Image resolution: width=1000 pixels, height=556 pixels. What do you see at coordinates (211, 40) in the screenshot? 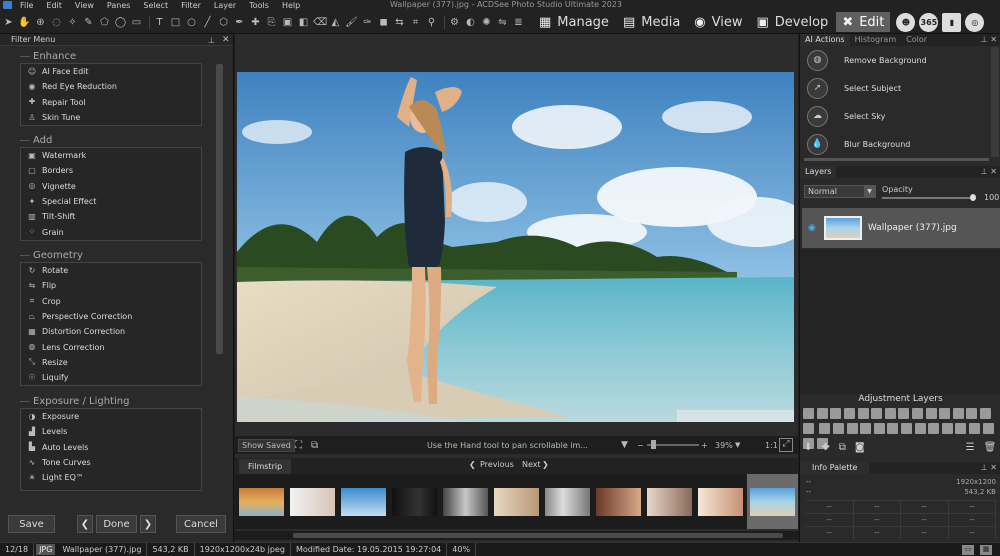
I see `pin-icon: ⊥` at bounding box center [211, 40].